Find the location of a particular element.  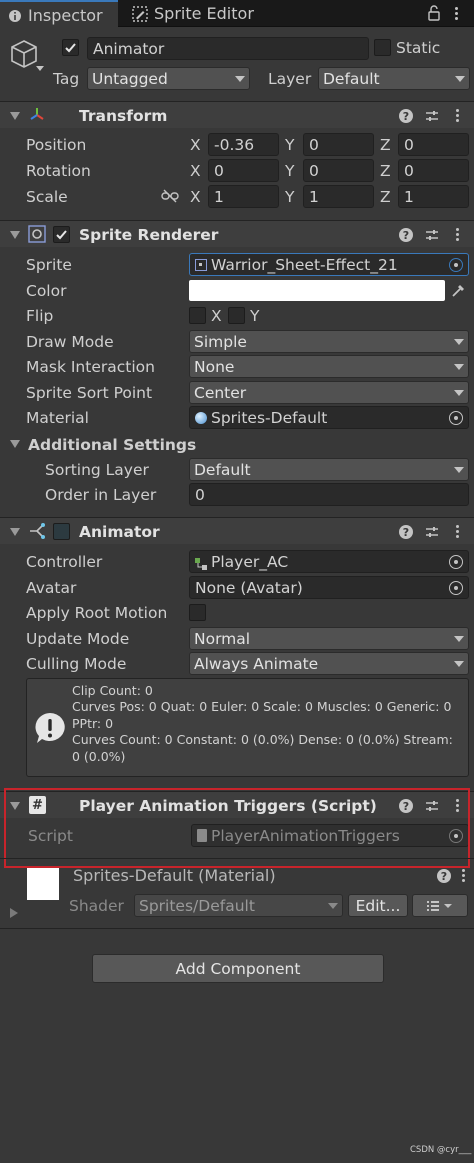

material-label: Material is located at coordinates (57, 418).